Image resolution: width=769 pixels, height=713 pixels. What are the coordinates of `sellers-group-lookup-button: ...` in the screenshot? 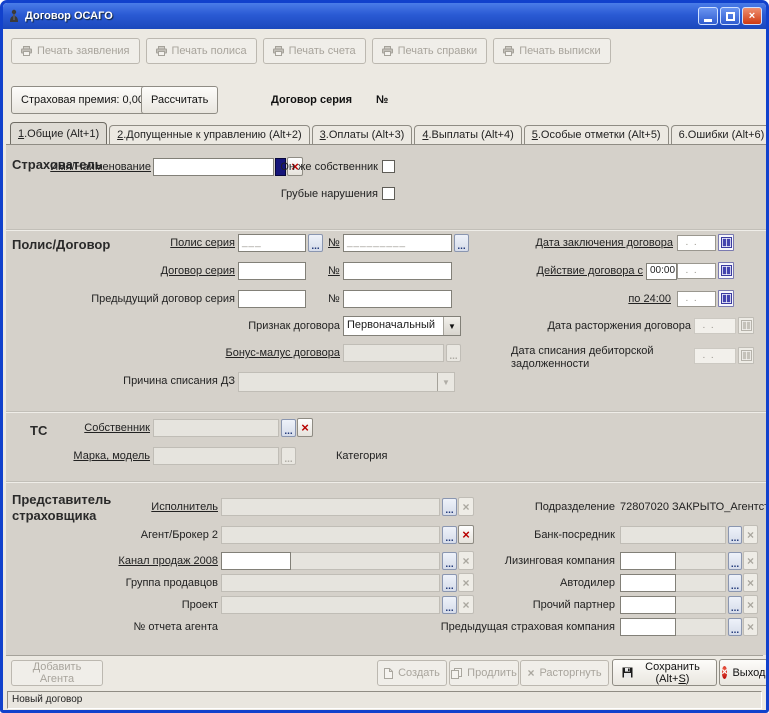 It's located at (449, 583).